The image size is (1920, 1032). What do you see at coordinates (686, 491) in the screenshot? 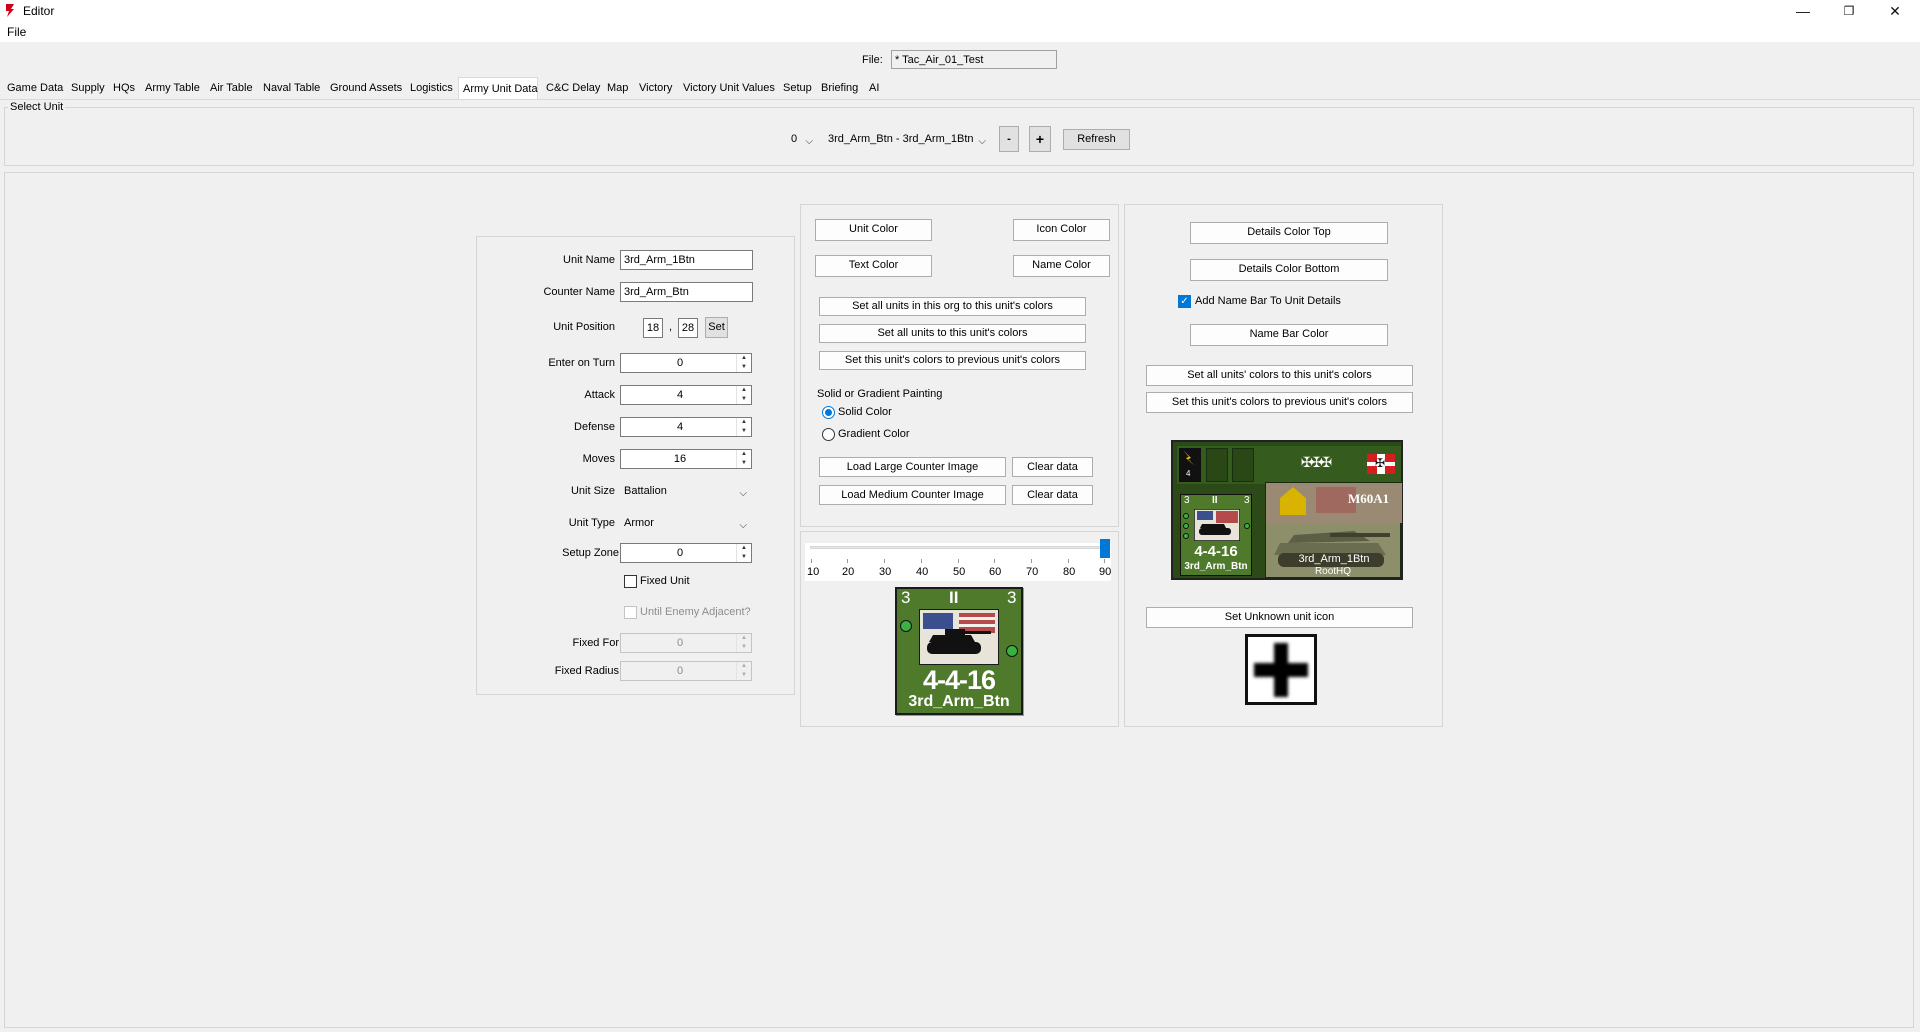
I see `unit-size-select: Battalion ⌵` at bounding box center [686, 491].